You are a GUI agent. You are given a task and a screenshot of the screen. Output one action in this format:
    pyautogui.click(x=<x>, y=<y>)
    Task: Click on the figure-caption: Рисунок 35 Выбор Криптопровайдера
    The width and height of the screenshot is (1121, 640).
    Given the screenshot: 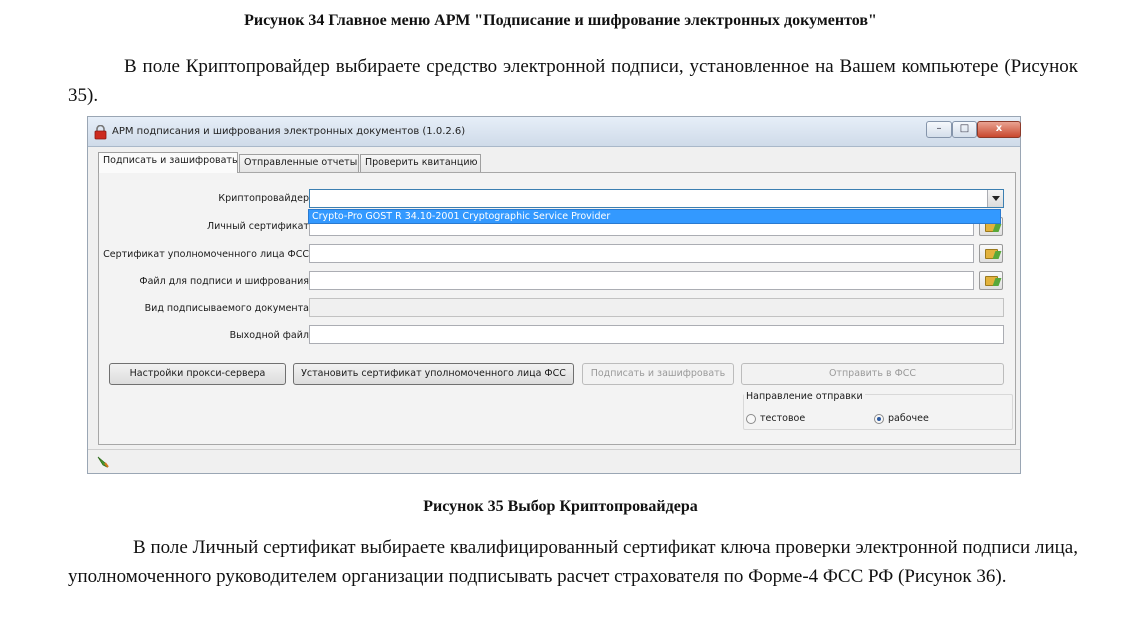 What is the action you would take?
    pyautogui.click(x=560, y=506)
    